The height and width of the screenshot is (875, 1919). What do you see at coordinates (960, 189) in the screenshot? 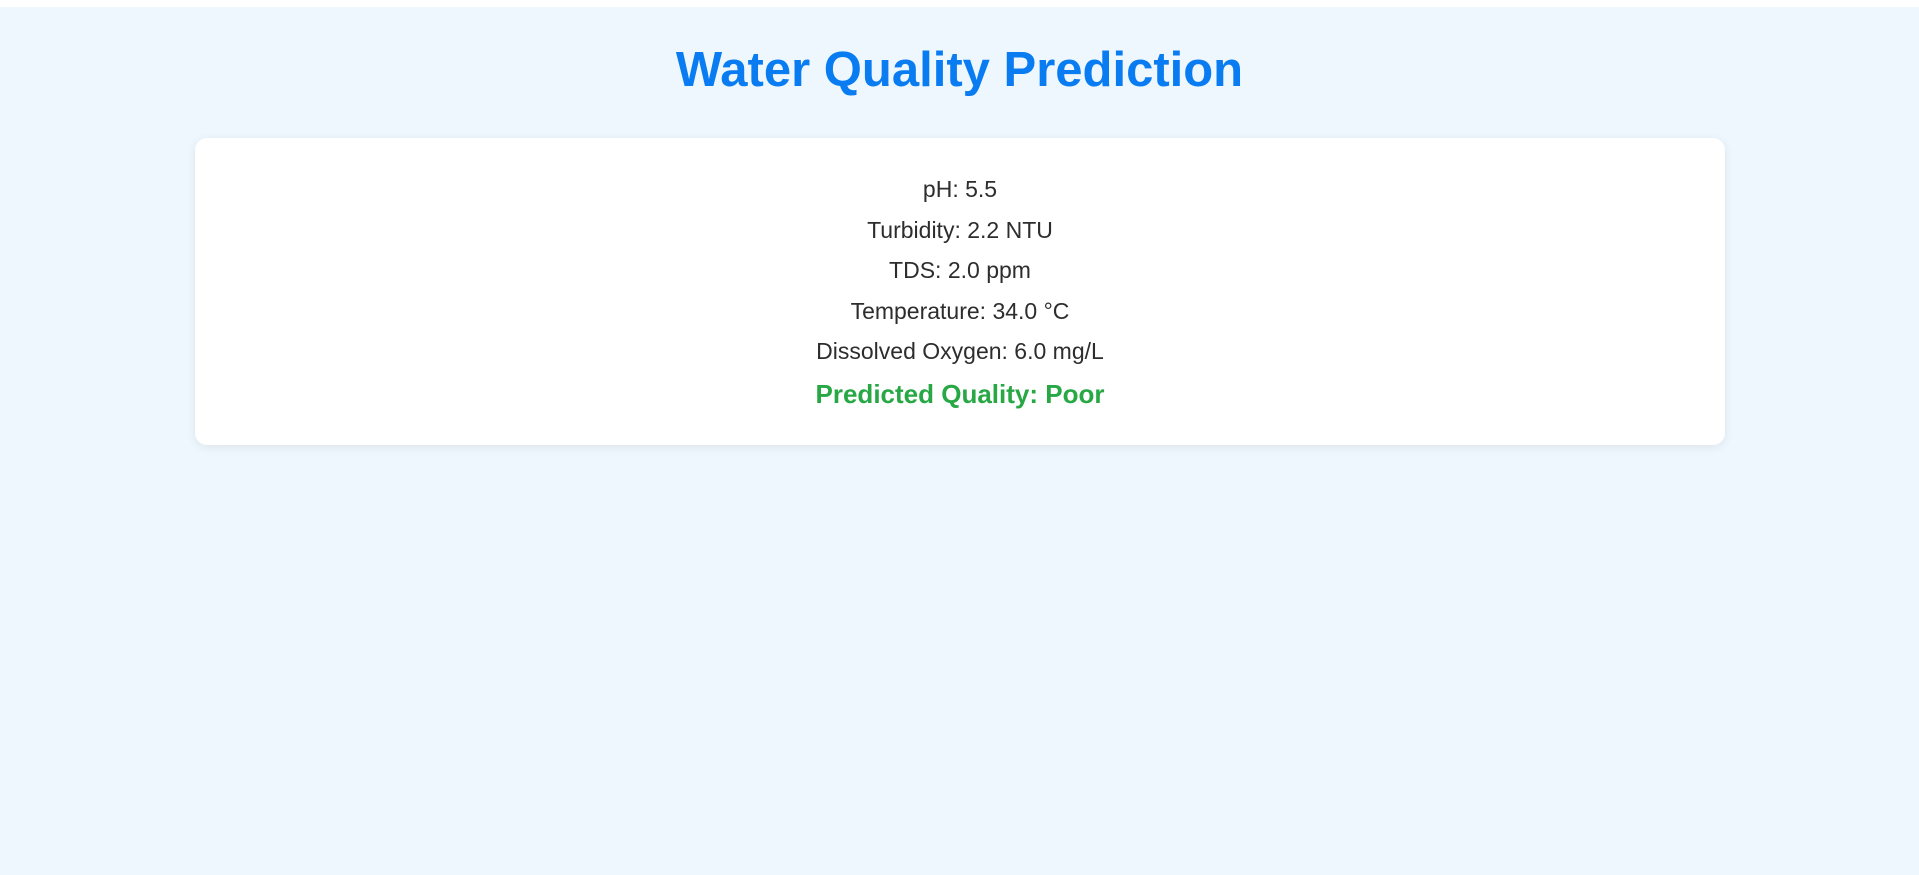
I see `reading-ph: pH: 5.5` at bounding box center [960, 189].